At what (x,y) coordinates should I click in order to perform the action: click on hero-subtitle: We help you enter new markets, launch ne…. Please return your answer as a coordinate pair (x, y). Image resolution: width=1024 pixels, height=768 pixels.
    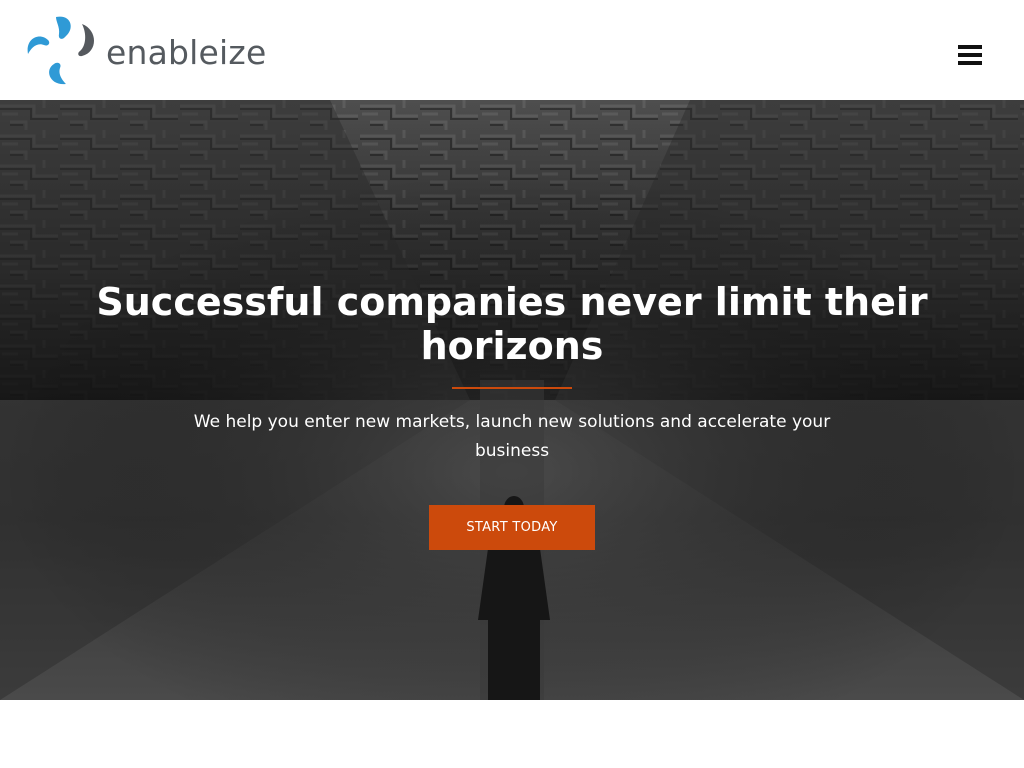
    Looking at the image, I should click on (512, 436).